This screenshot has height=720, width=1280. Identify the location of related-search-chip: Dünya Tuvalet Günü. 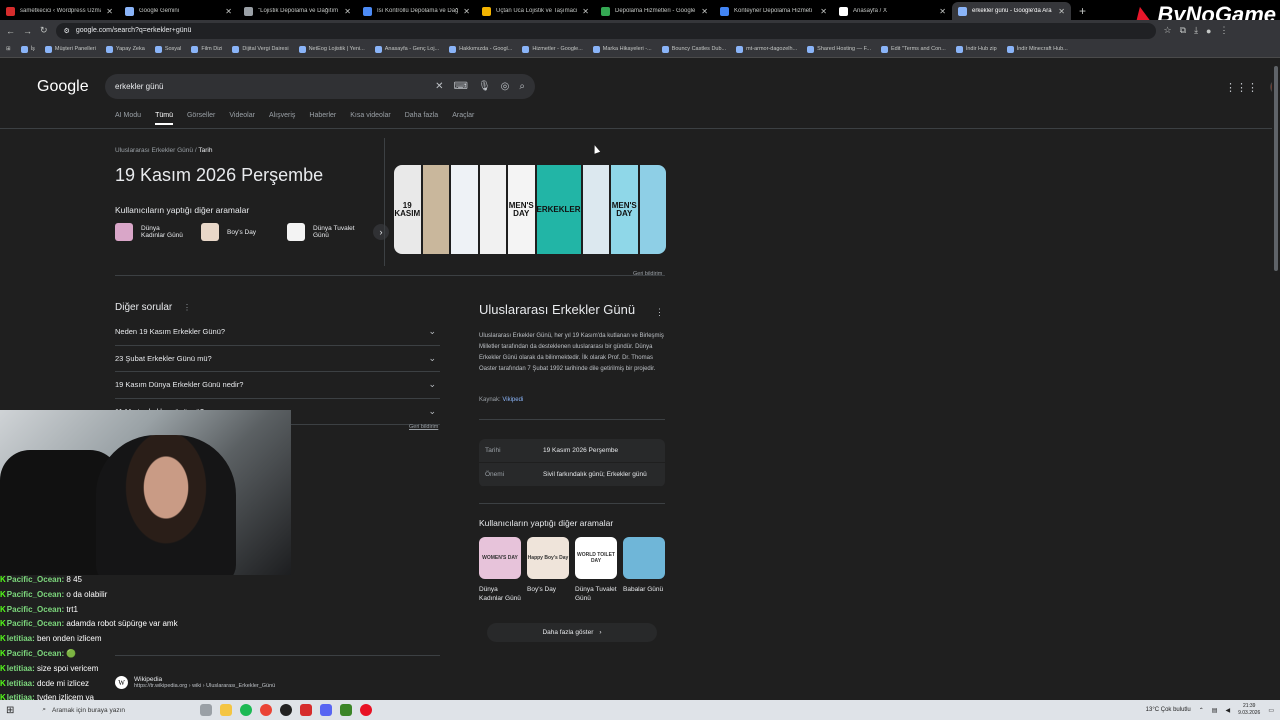
(322, 232).